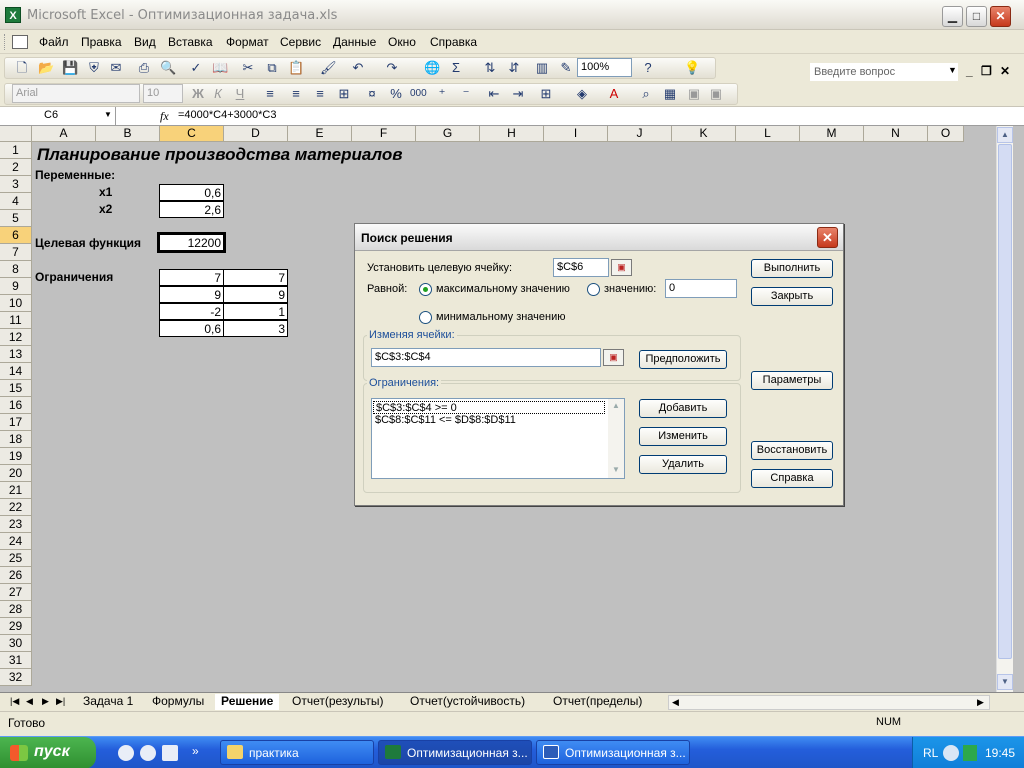 This screenshot has width=1024, height=768. Describe the element at coordinates (354, 42) in the screenshot. I see `menu-data: Данные` at that location.